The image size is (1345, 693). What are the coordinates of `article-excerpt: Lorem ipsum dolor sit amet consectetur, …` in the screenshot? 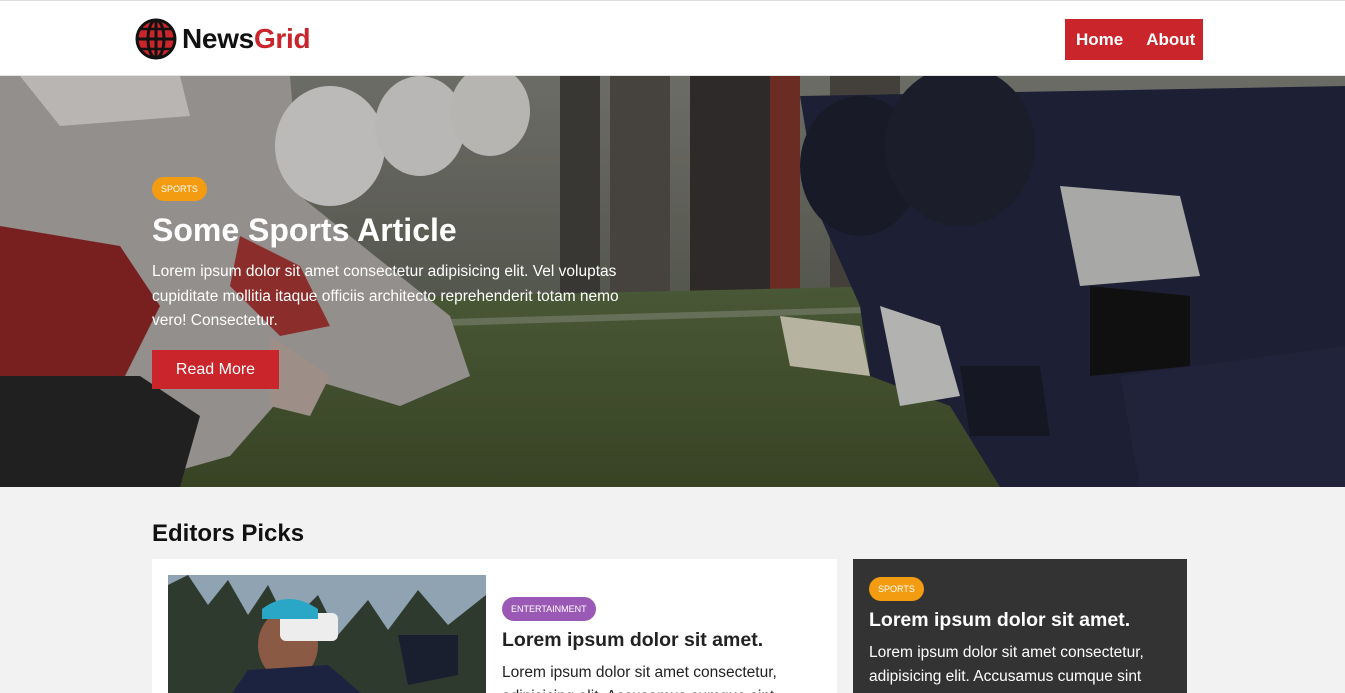 It's located at (639, 678).